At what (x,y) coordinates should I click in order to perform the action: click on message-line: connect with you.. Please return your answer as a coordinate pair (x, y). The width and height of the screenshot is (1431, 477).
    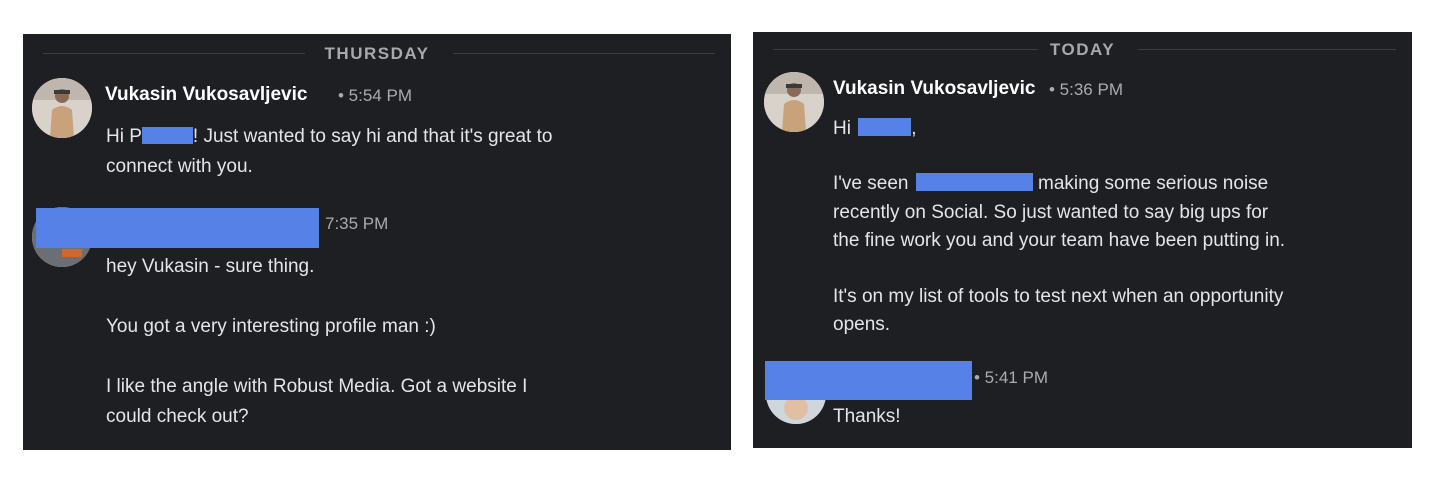
    Looking at the image, I should click on (179, 166).